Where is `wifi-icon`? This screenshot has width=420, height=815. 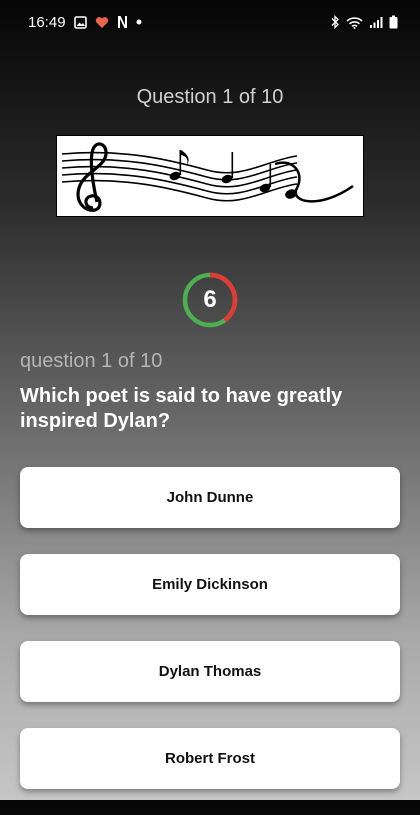 wifi-icon is located at coordinates (354, 22).